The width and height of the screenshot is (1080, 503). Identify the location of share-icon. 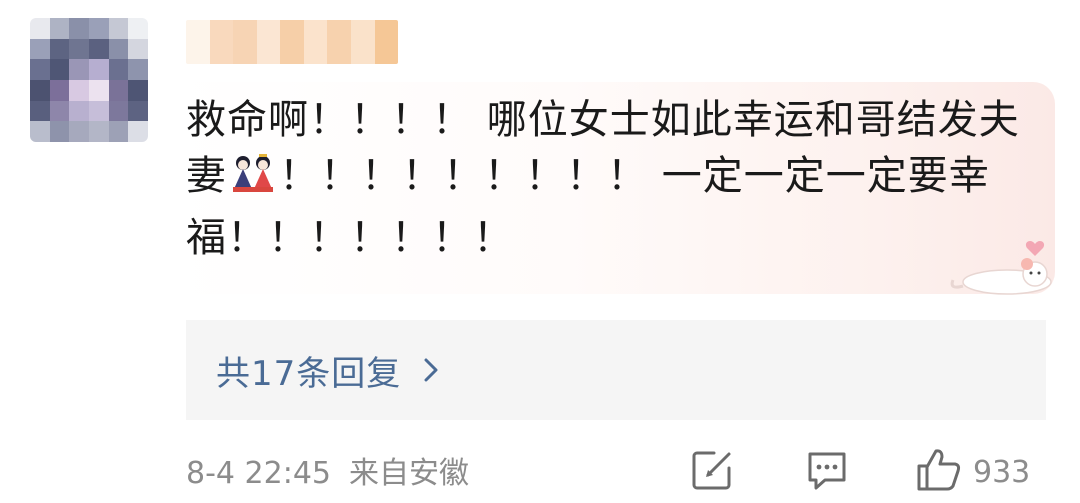
(712, 472).